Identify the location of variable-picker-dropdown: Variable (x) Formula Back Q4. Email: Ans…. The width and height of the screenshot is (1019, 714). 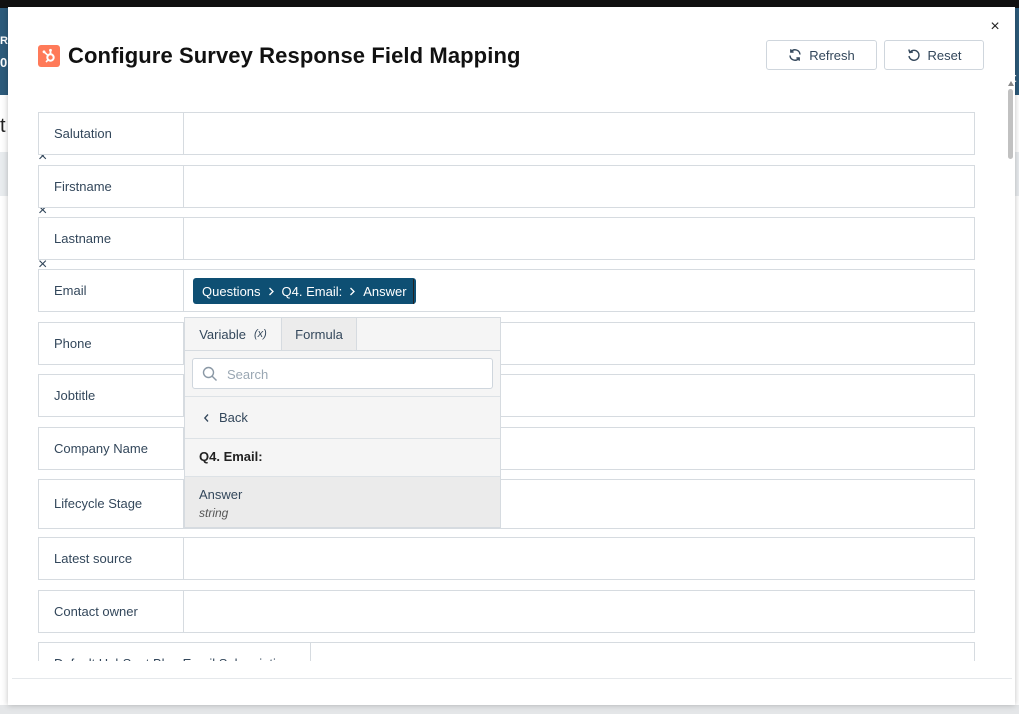
(342, 422).